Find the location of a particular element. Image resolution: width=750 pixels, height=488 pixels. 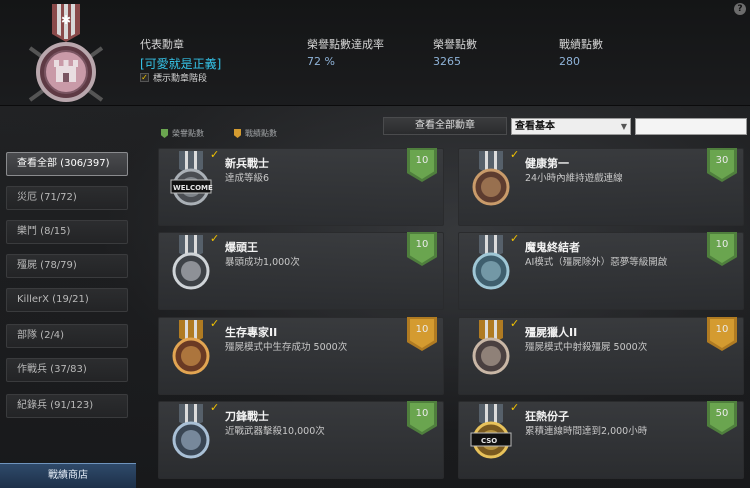

medal-points: 50 is located at coordinates (722, 413).